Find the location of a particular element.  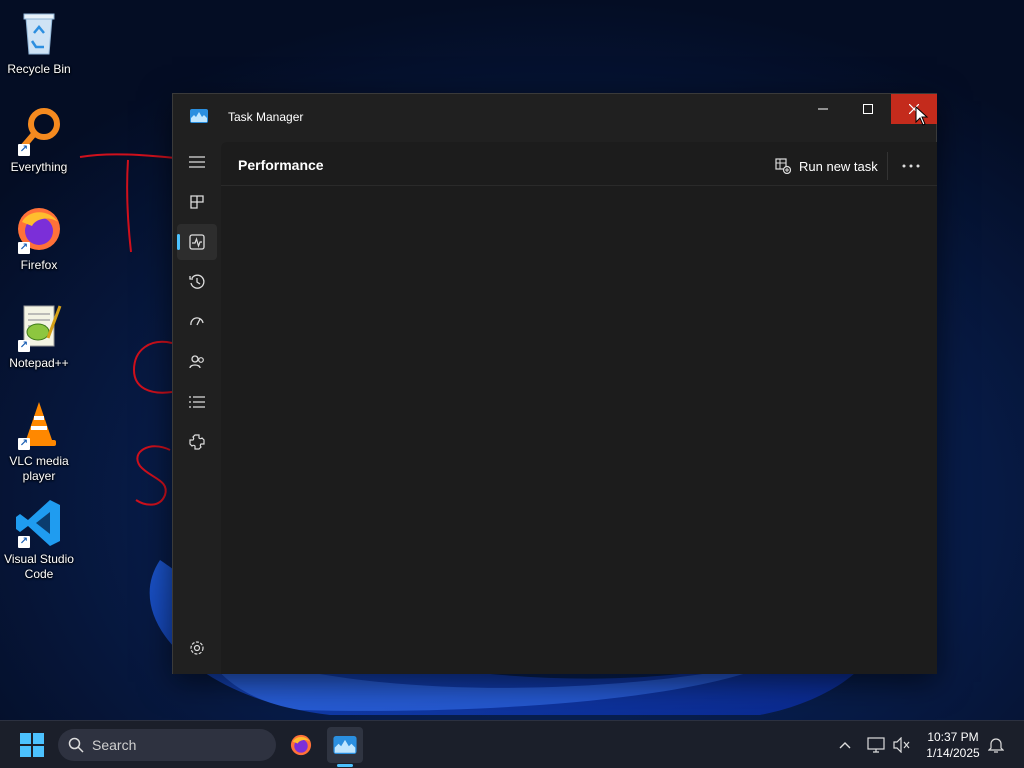

maximize-icon is located at coordinates (868, 109).